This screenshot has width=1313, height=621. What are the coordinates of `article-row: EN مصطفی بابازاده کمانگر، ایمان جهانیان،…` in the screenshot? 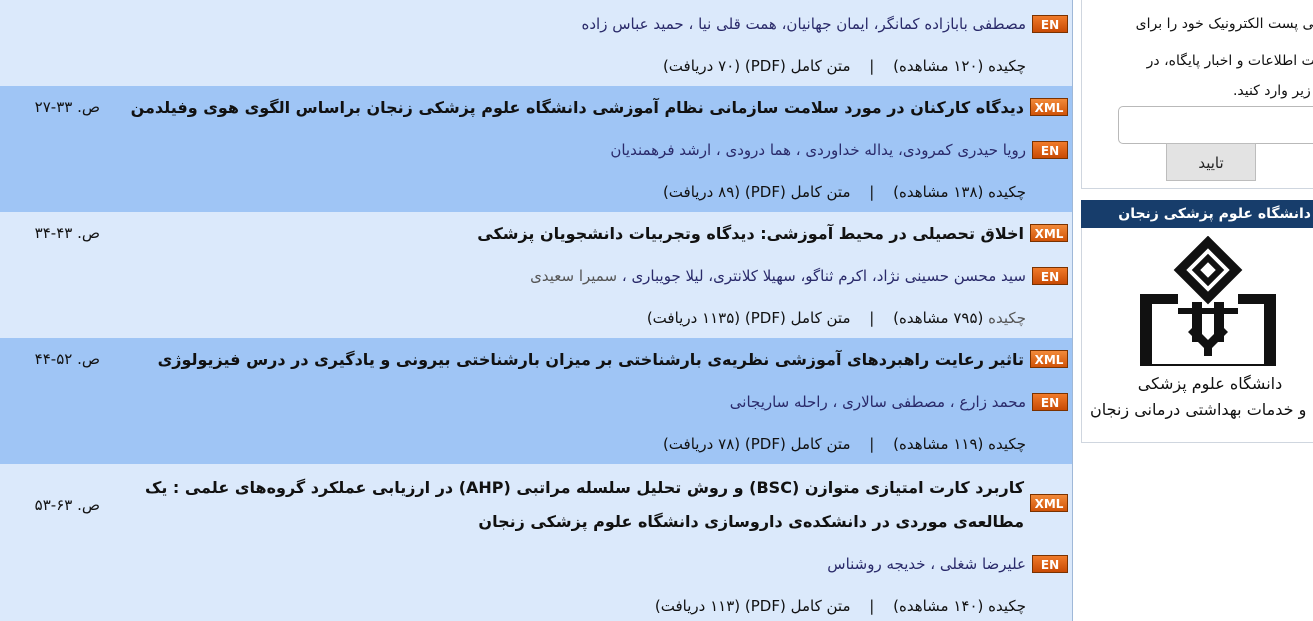 It's located at (536, 43).